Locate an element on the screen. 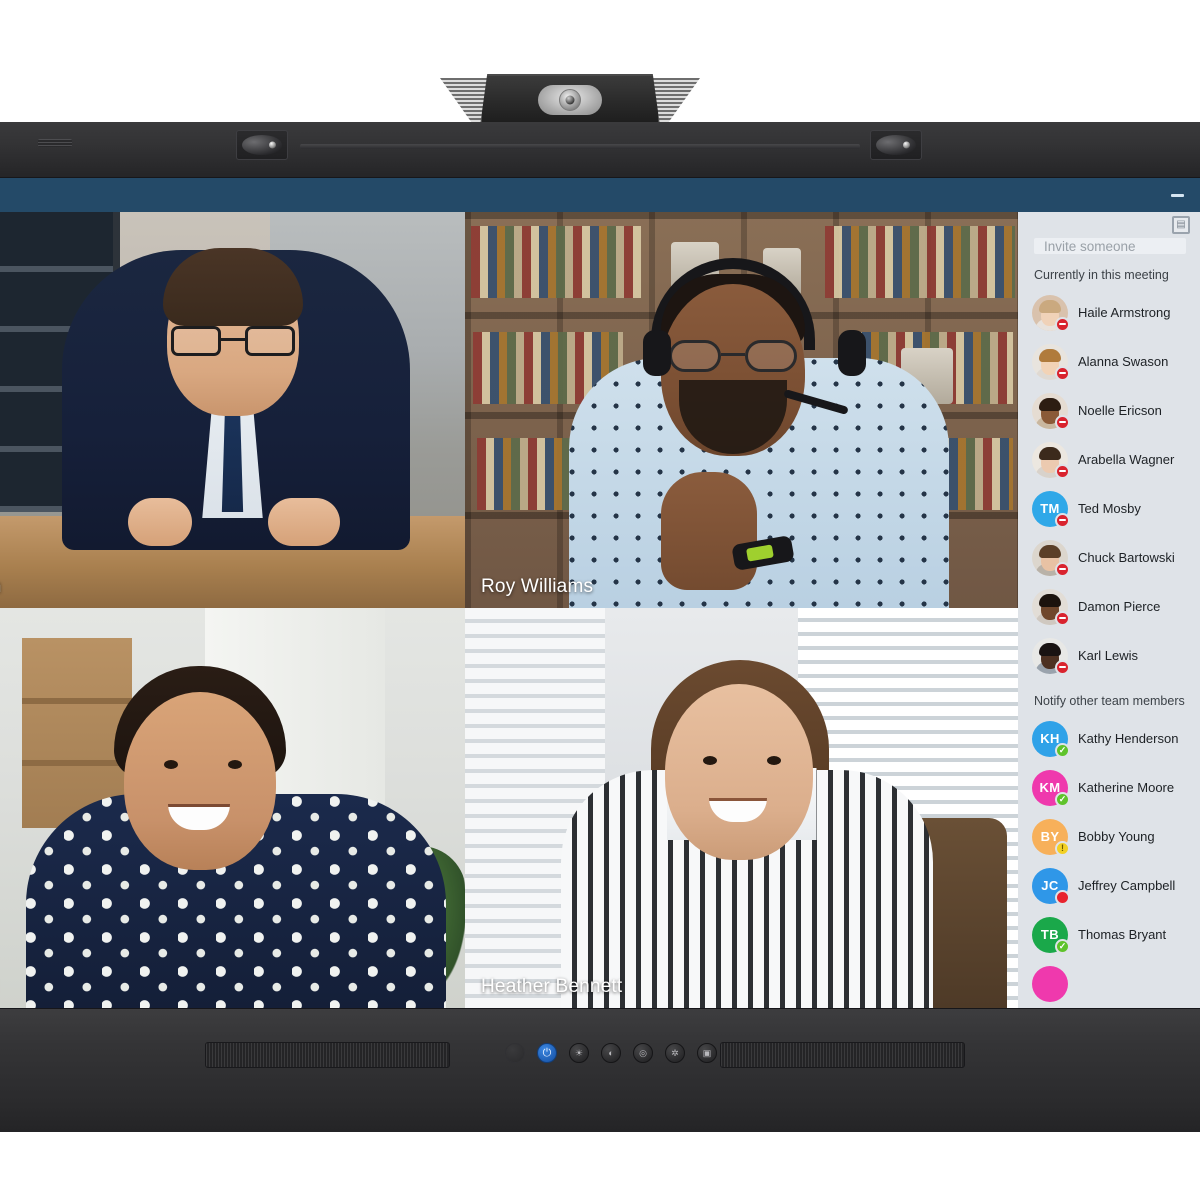  list-item: TB ✓ Thomas Bryant is located at coordinates (1109, 934).